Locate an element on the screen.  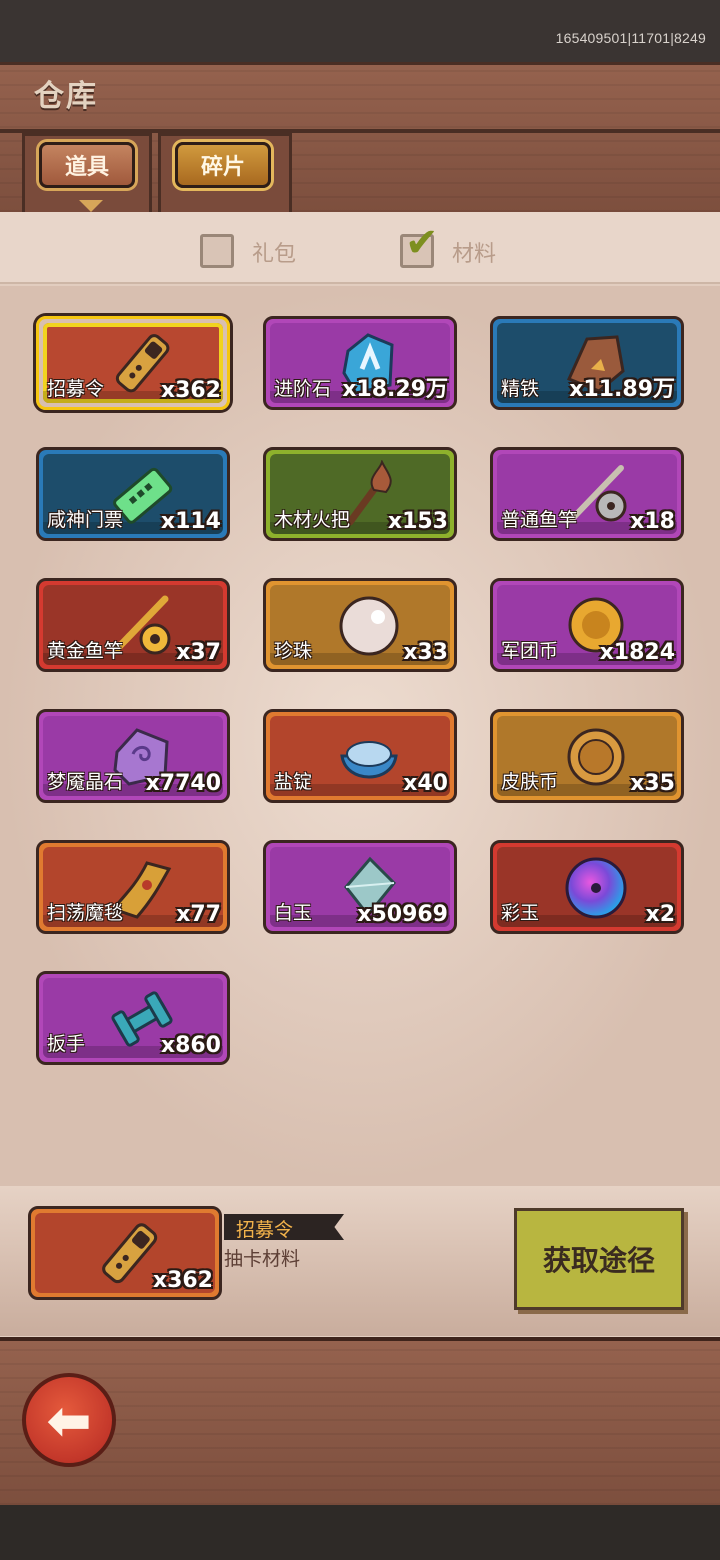
tab-items: 道具 is located at coordinates (87, 165).